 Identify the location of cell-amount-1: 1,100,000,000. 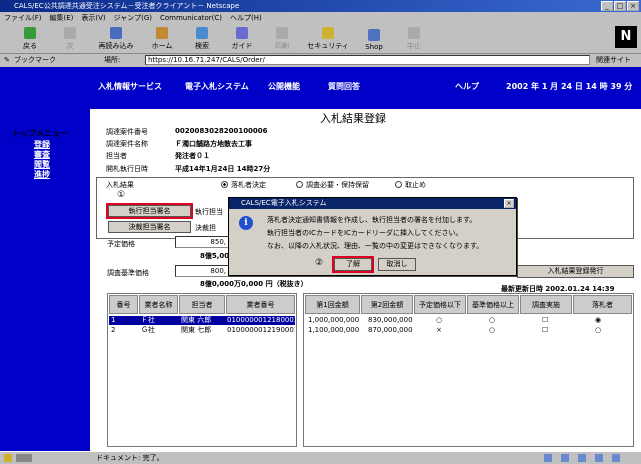
(334, 330).